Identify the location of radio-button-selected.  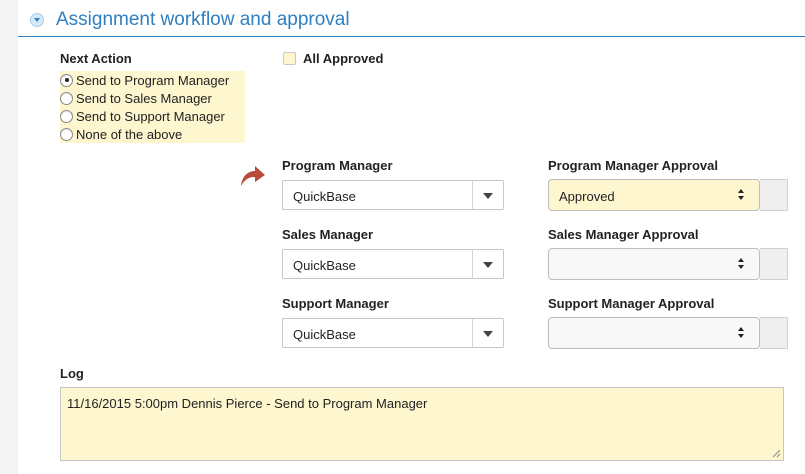
(66, 80).